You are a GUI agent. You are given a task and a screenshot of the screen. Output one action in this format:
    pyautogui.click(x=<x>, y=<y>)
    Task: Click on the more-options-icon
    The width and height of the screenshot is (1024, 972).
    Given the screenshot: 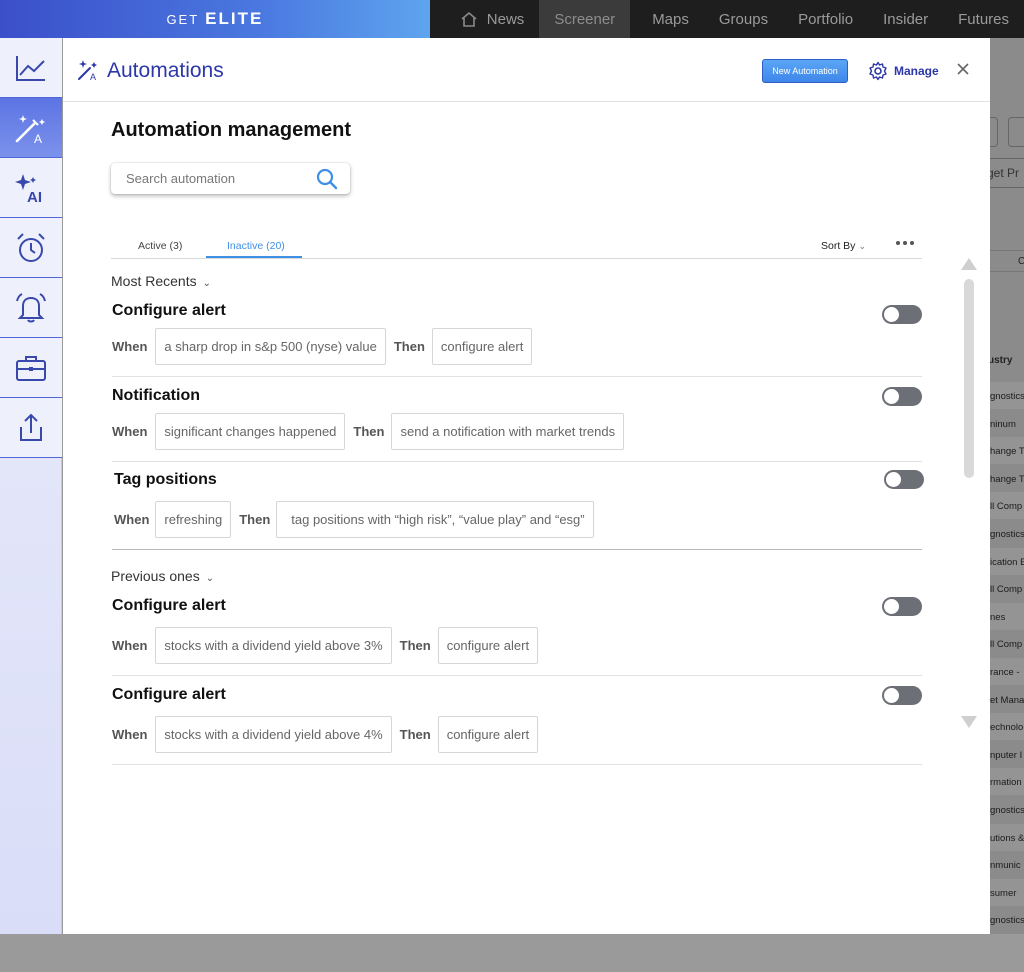 What is the action you would take?
    pyautogui.click(x=905, y=243)
    